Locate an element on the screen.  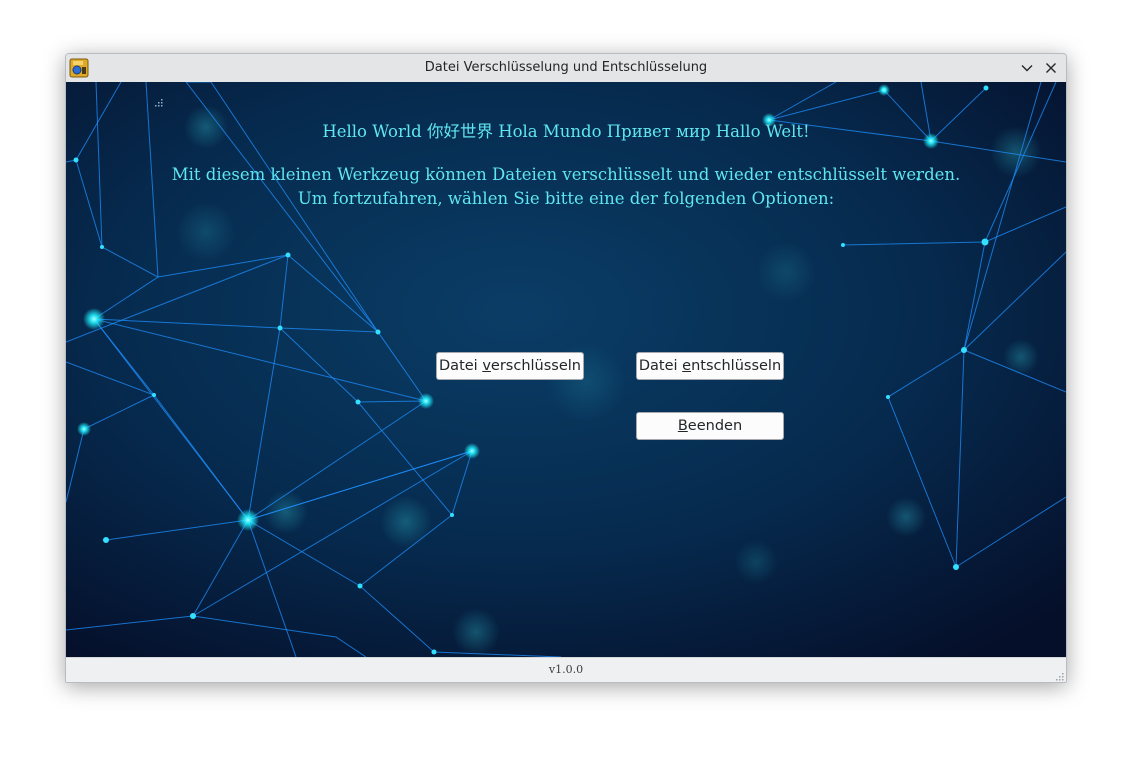
quit-button: Beenden is located at coordinates (710, 426).